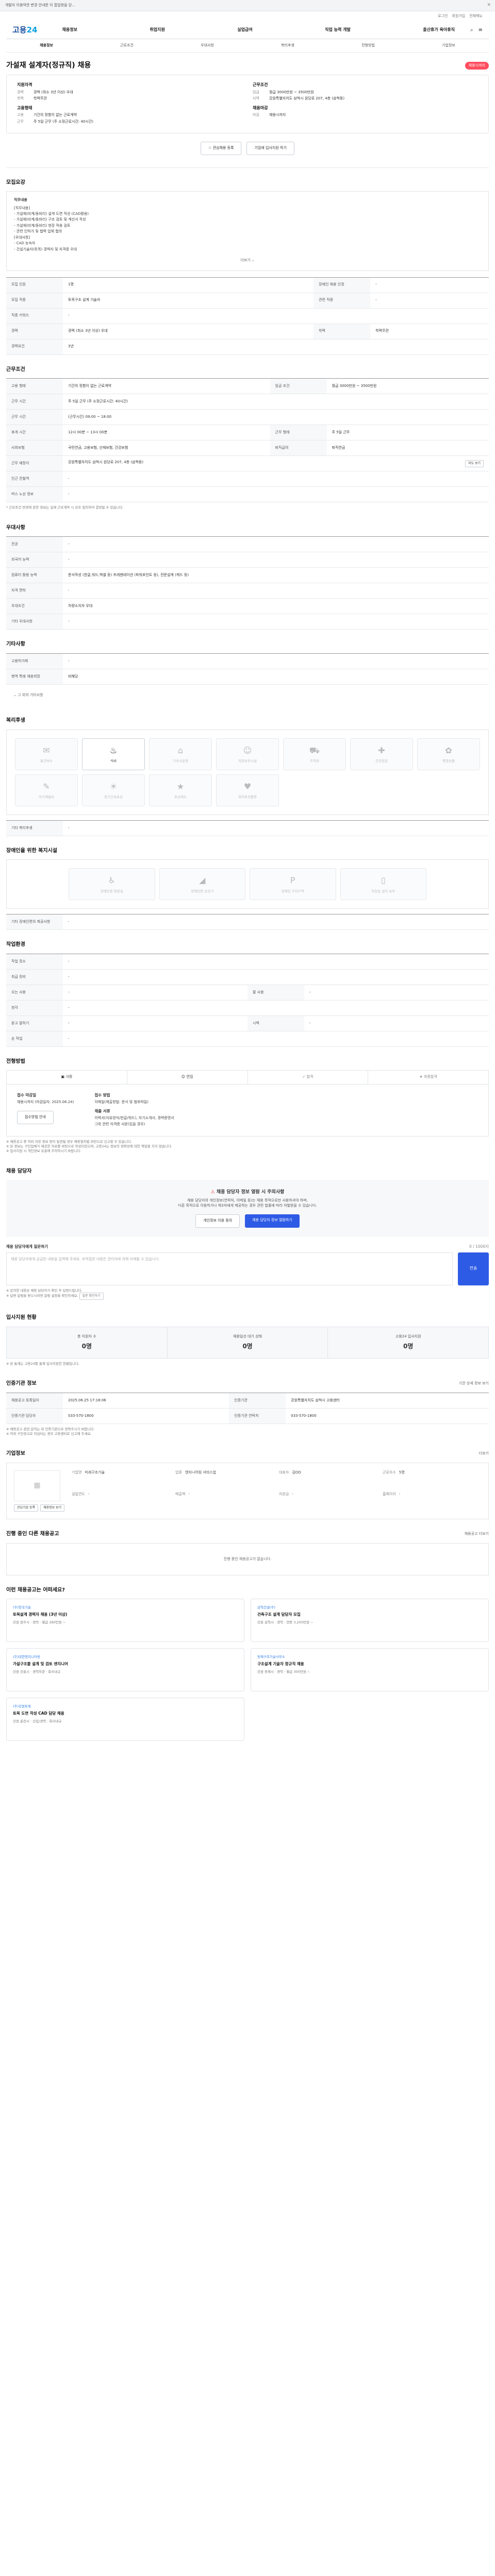 The width and height of the screenshot is (495, 2576). What do you see at coordinates (157, 30) in the screenshot?
I see `gnb-item-support: 취업지원` at bounding box center [157, 30].